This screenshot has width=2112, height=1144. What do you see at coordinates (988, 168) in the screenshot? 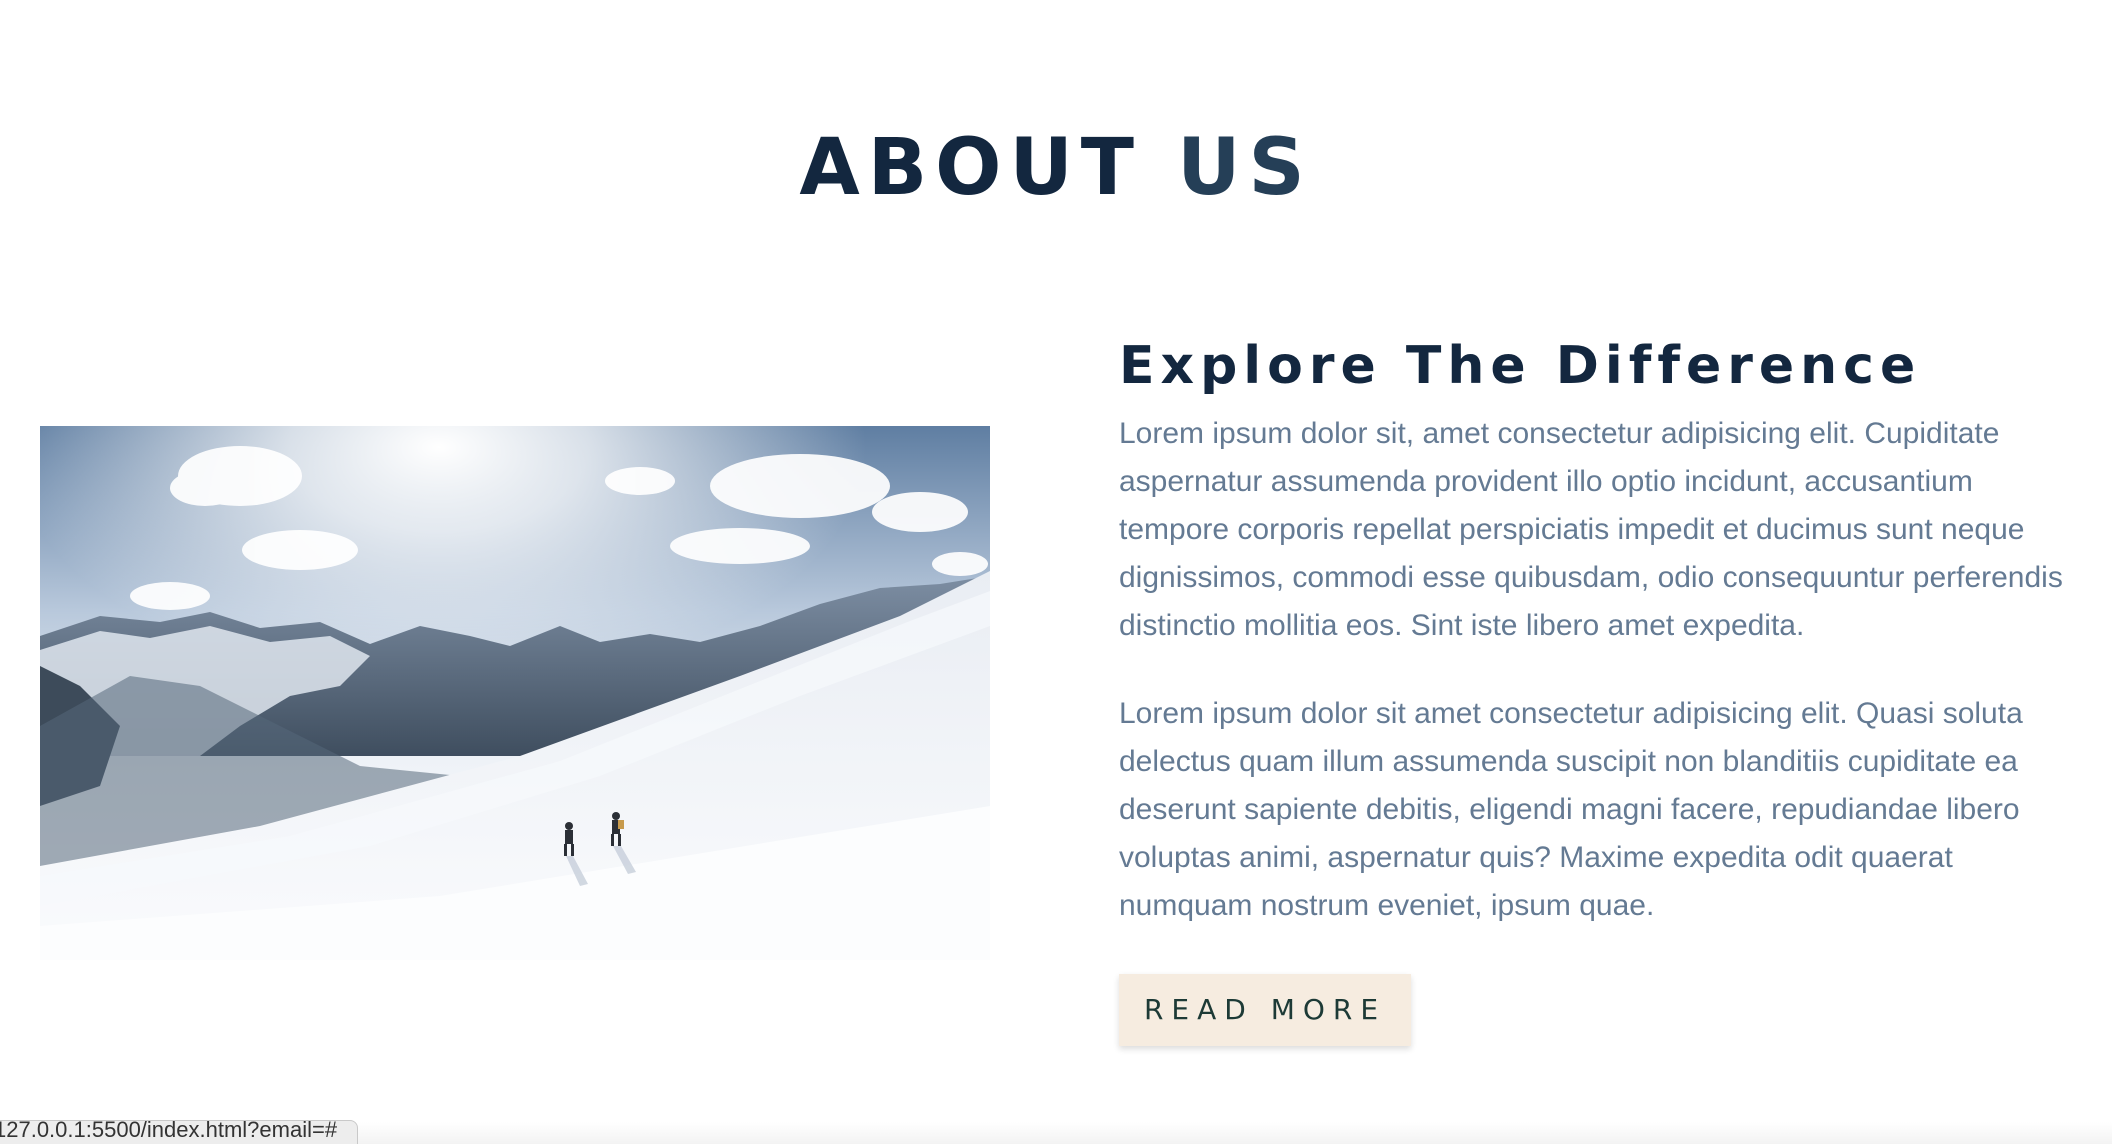
I see `section-title-main: ABOUT` at bounding box center [988, 168].